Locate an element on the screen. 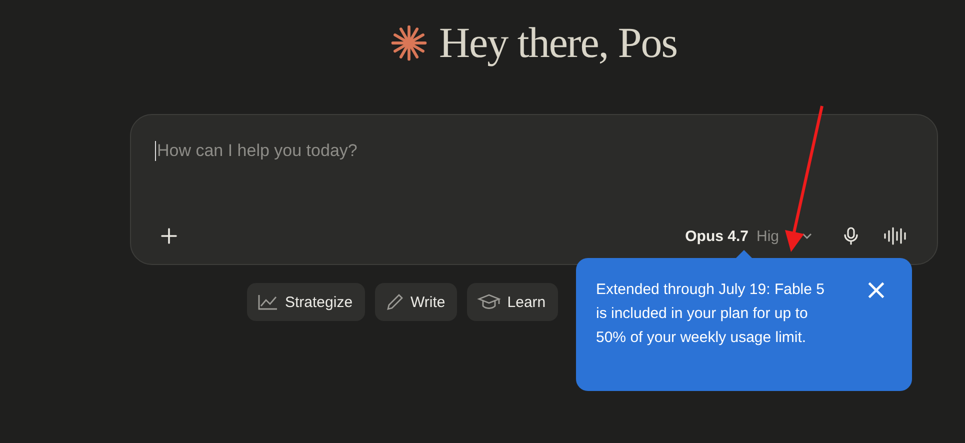  message-input-field: How can I help you today? is located at coordinates (534, 151).